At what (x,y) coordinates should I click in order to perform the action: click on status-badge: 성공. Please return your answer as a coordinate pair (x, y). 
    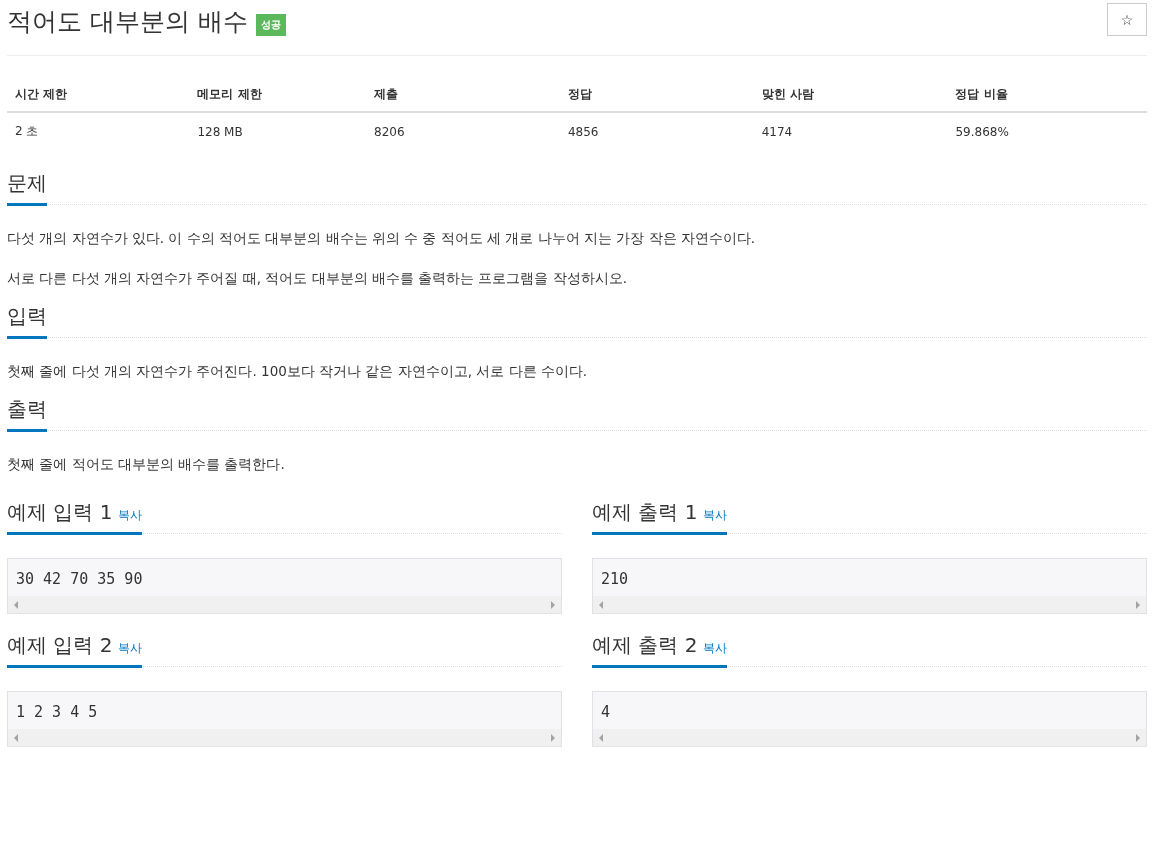
    Looking at the image, I should click on (270, 24).